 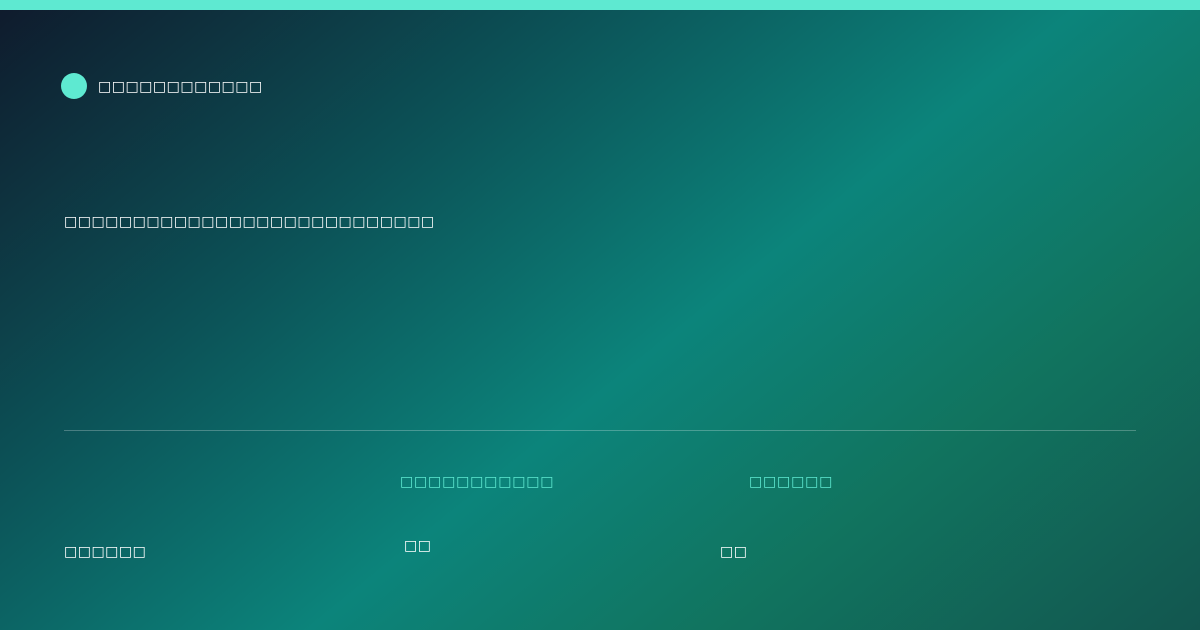 I want to click on meta-value-1: □□, so click(x=418, y=546).